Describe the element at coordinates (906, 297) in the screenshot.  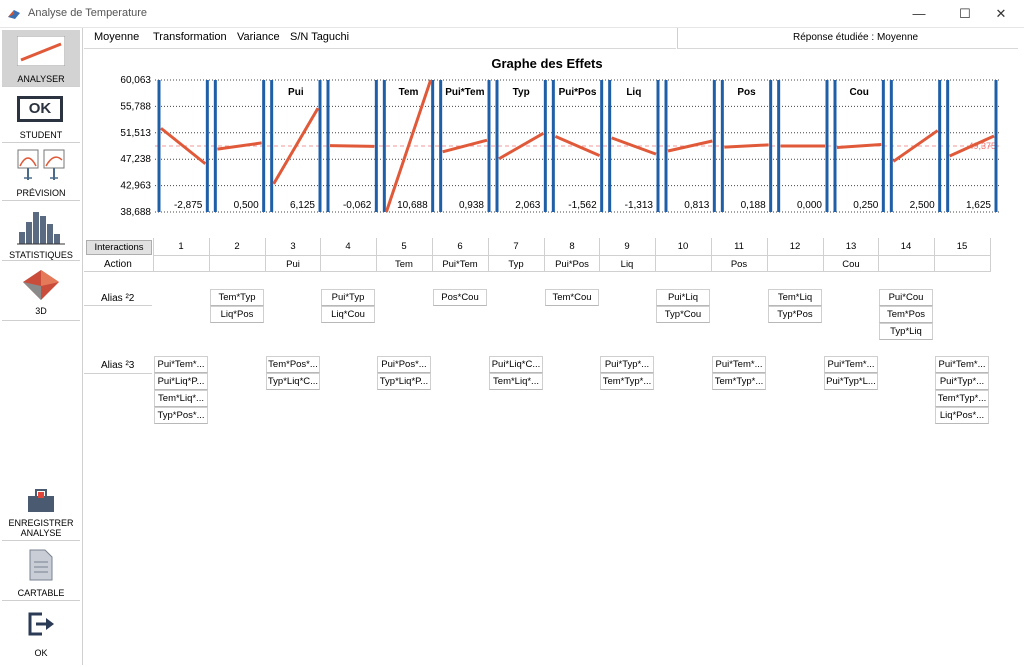
I see `alias2-cell: Pui*Cou` at that location.